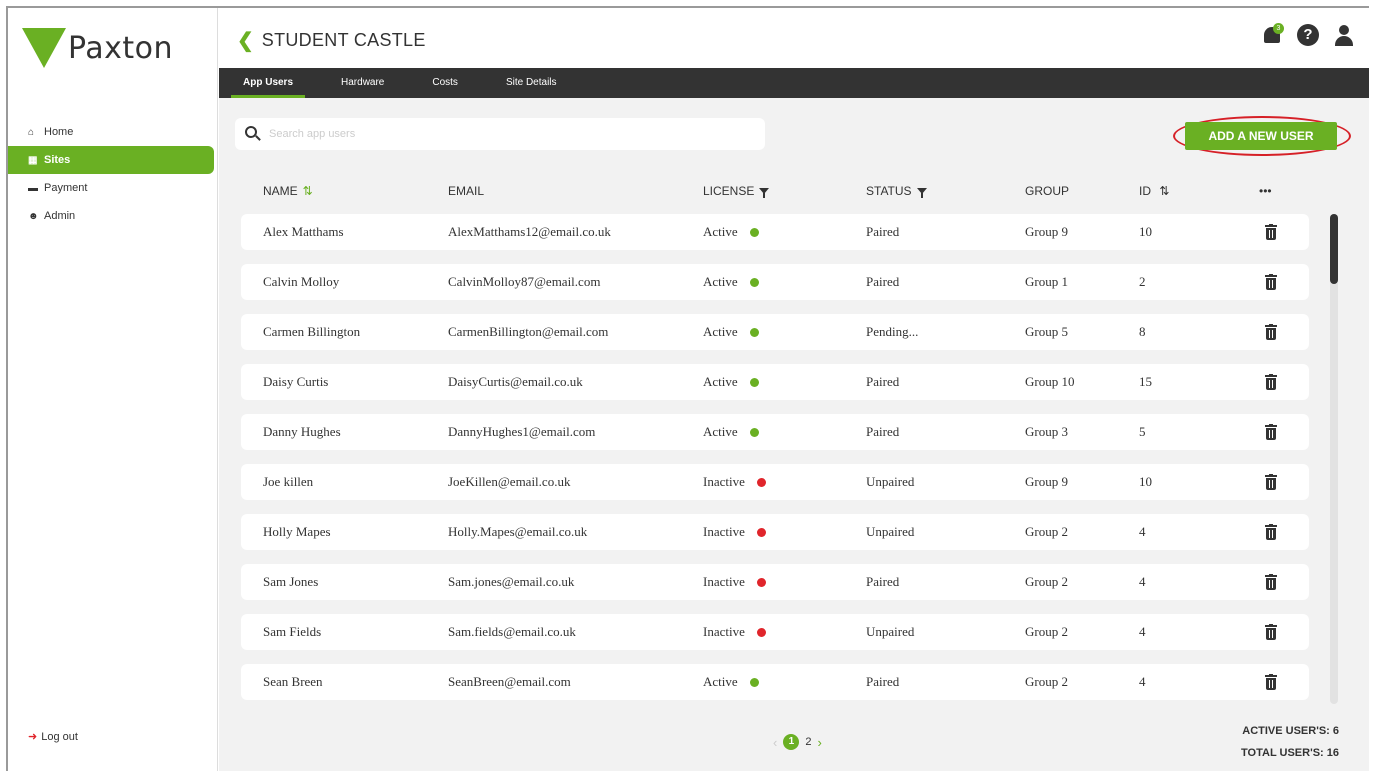 The image size is (1375, 771). Describe the element at coordinates (819, 742) in the screenshot. I see `next-page-icon: ›` at that location.